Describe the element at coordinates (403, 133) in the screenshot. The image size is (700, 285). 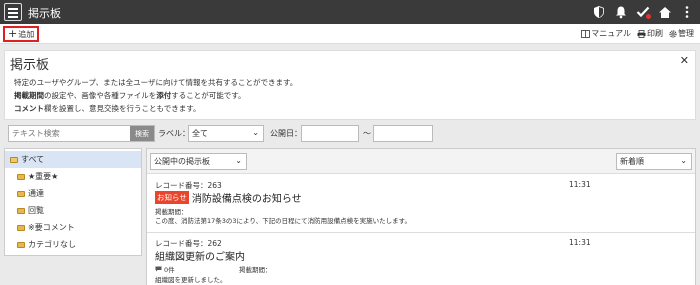
I see `date-to-input` at that location.